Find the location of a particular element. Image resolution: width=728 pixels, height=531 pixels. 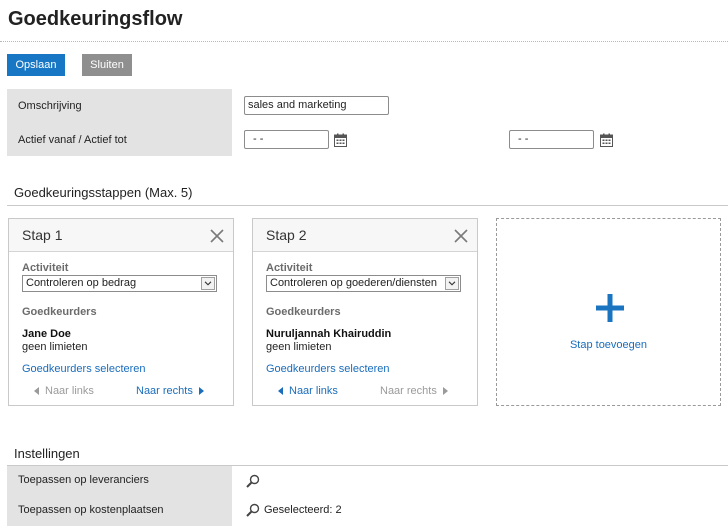

step-title: Stap 1 is located at coordinates (42, 235).